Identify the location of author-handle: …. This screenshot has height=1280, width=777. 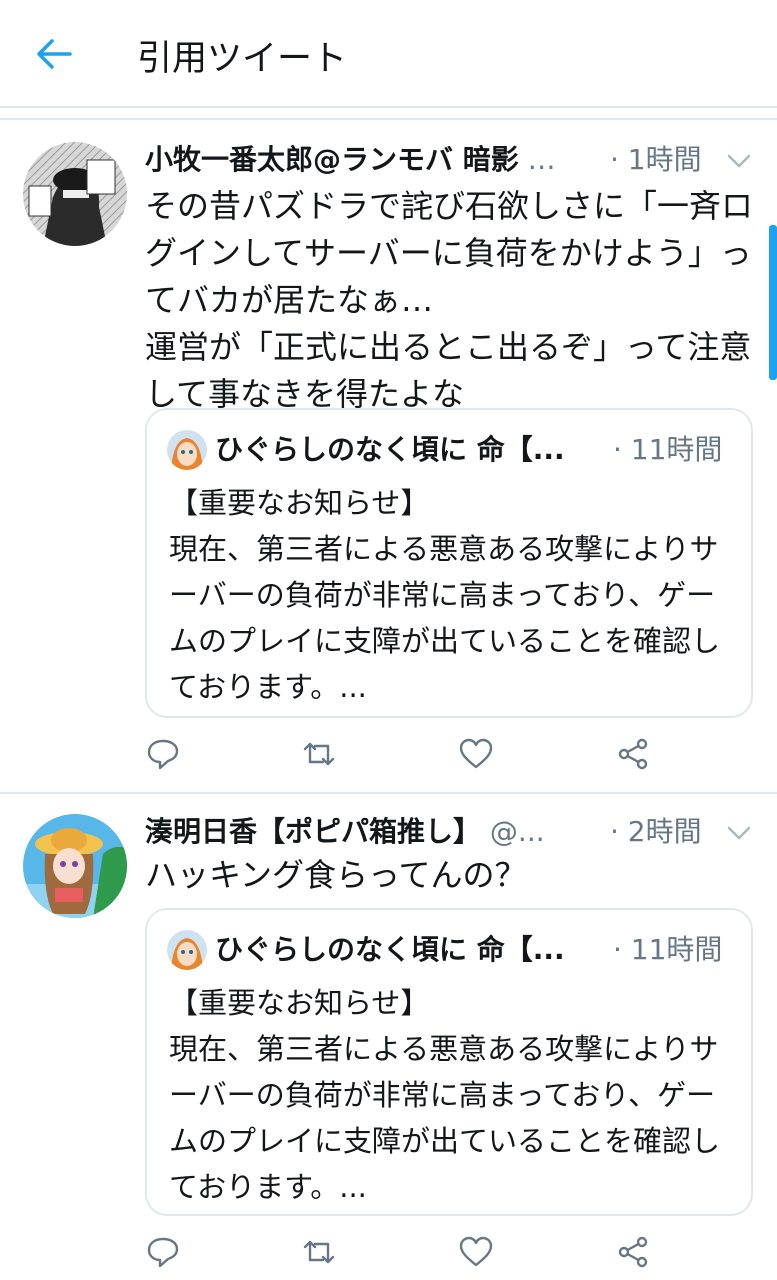
(542, 159).